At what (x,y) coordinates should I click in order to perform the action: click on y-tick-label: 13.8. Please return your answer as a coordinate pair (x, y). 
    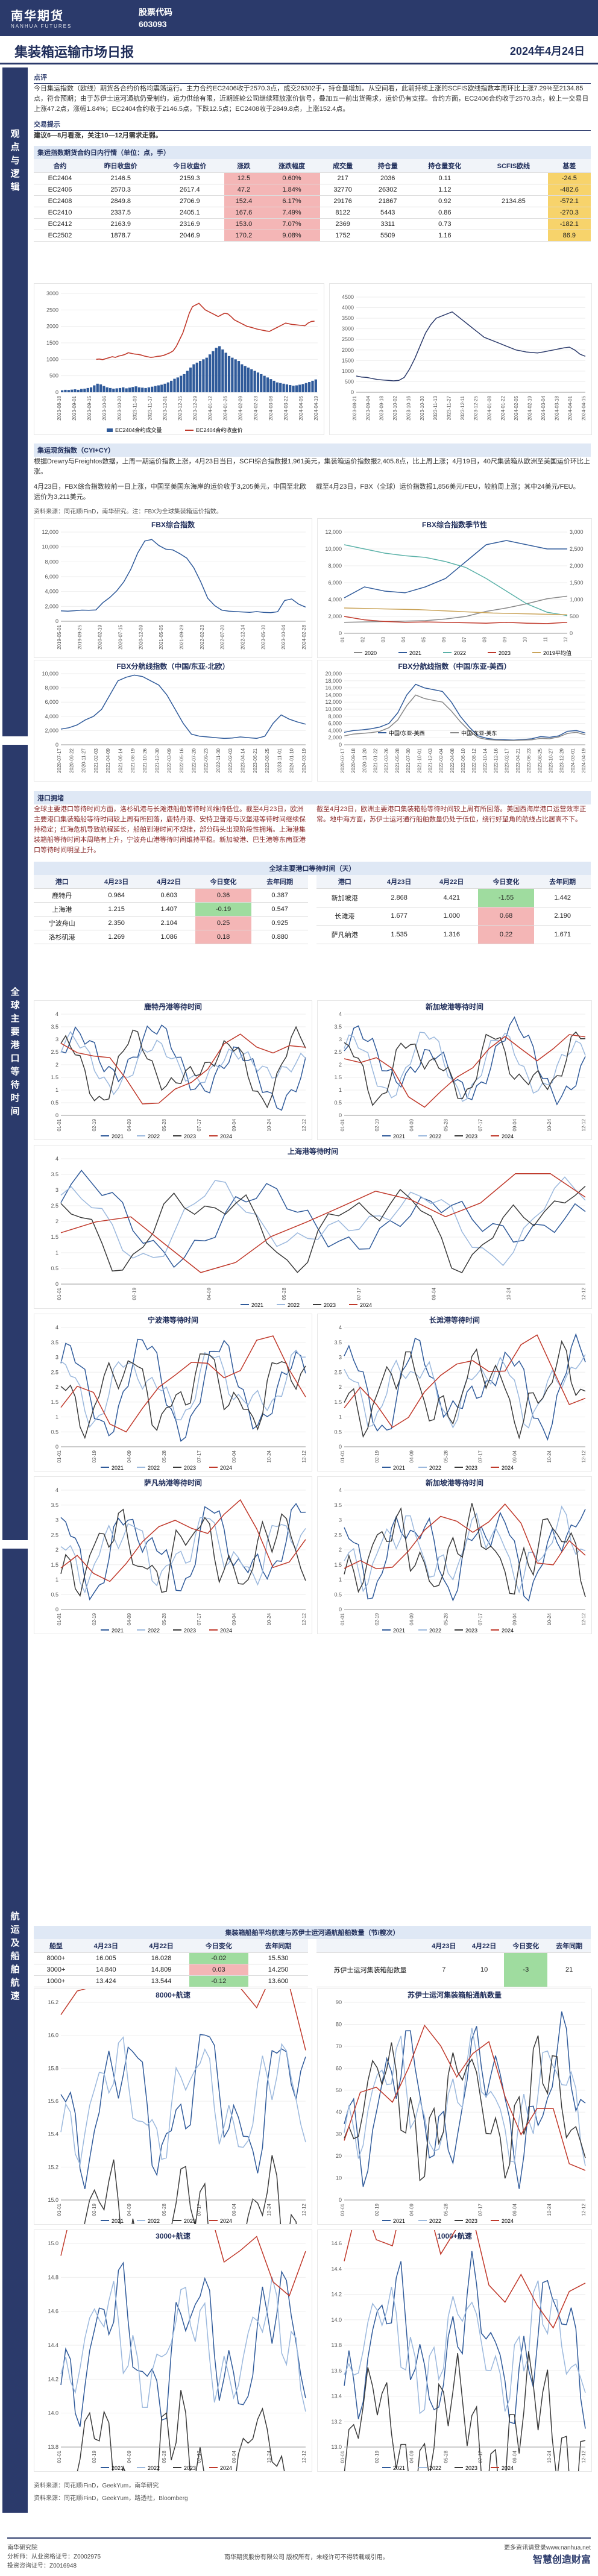
    Looking at the image, I should click on (336, 2345).